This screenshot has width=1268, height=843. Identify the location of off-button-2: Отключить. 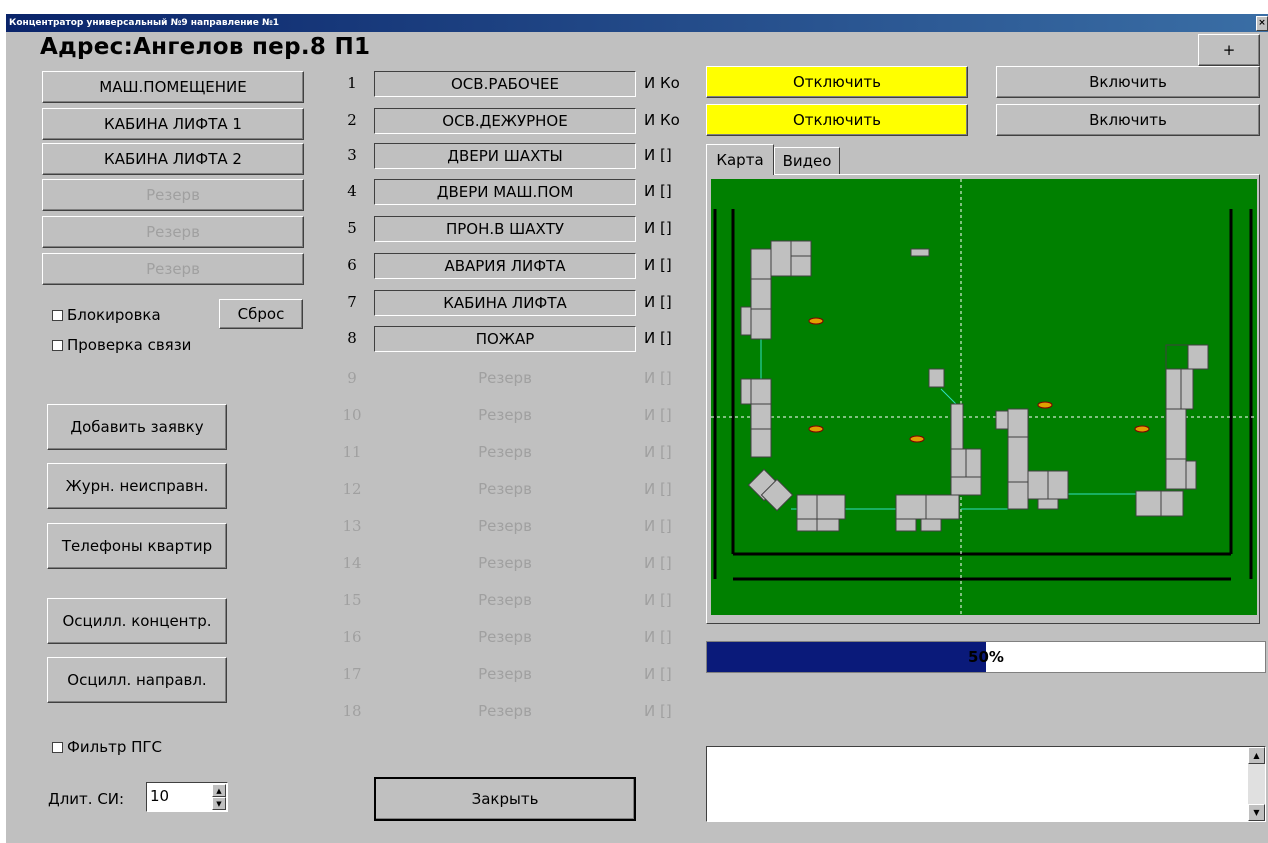
(837, 120).